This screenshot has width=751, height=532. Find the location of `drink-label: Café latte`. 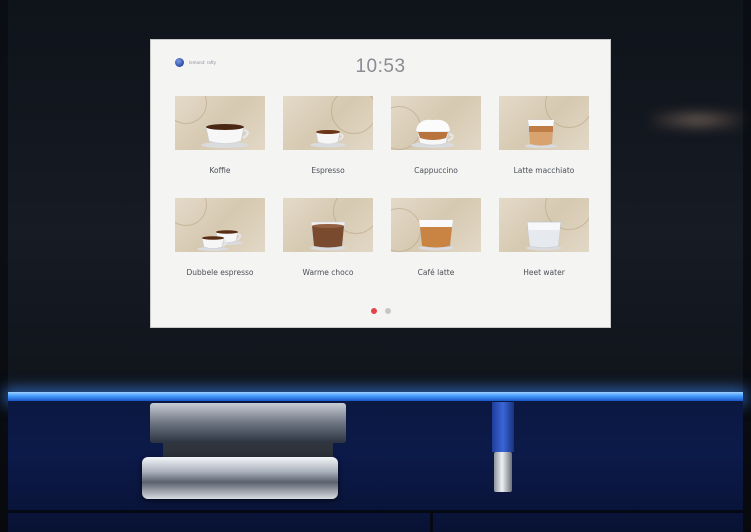

drink-label: Café latte is located at coordinates (436, 272).